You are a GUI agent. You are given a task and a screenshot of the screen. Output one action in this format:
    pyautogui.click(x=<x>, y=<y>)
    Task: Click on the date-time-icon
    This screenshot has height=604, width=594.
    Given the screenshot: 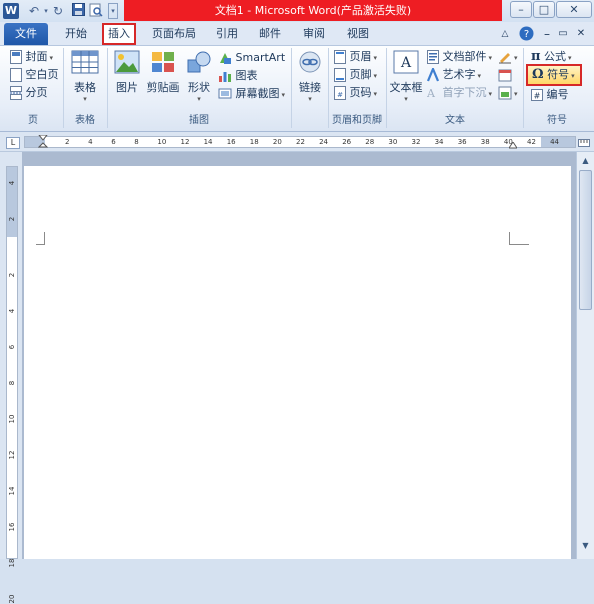 What is the action you would take?
    pyautogui.click(x=505, y=75)
    